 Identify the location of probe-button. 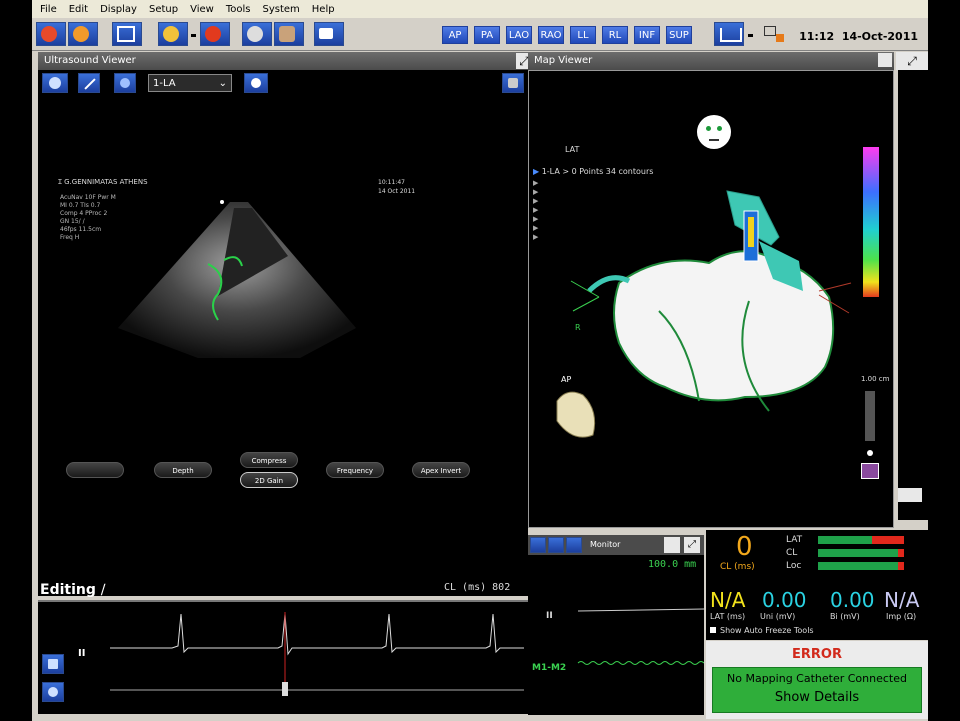
(55, 83).